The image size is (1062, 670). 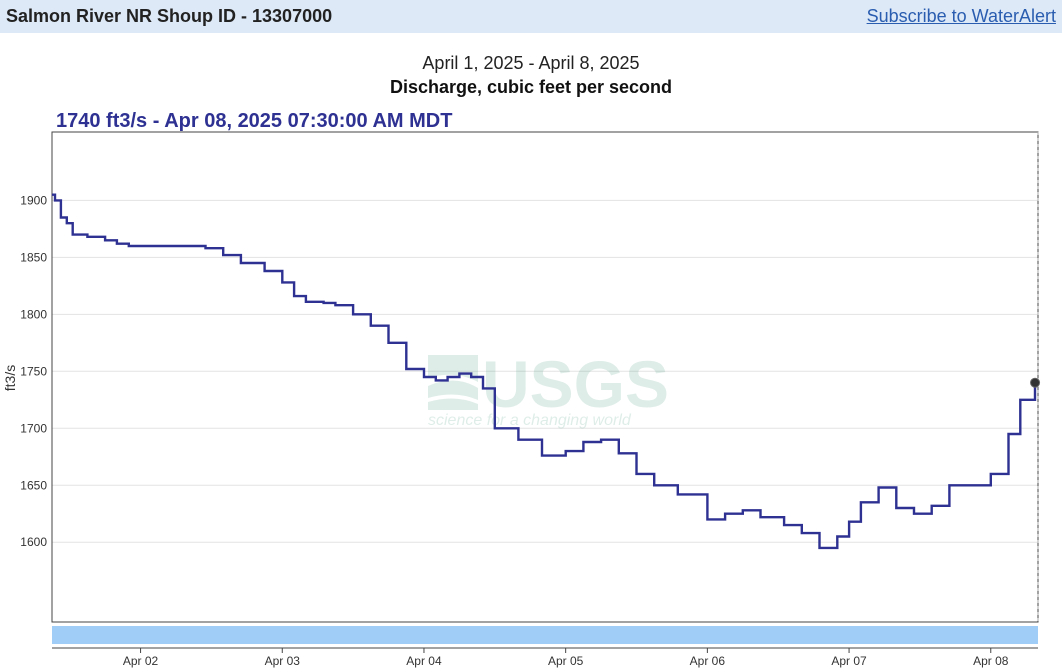 I want to click on x-tick-label: Apr 08, so click(x=991, y=661).